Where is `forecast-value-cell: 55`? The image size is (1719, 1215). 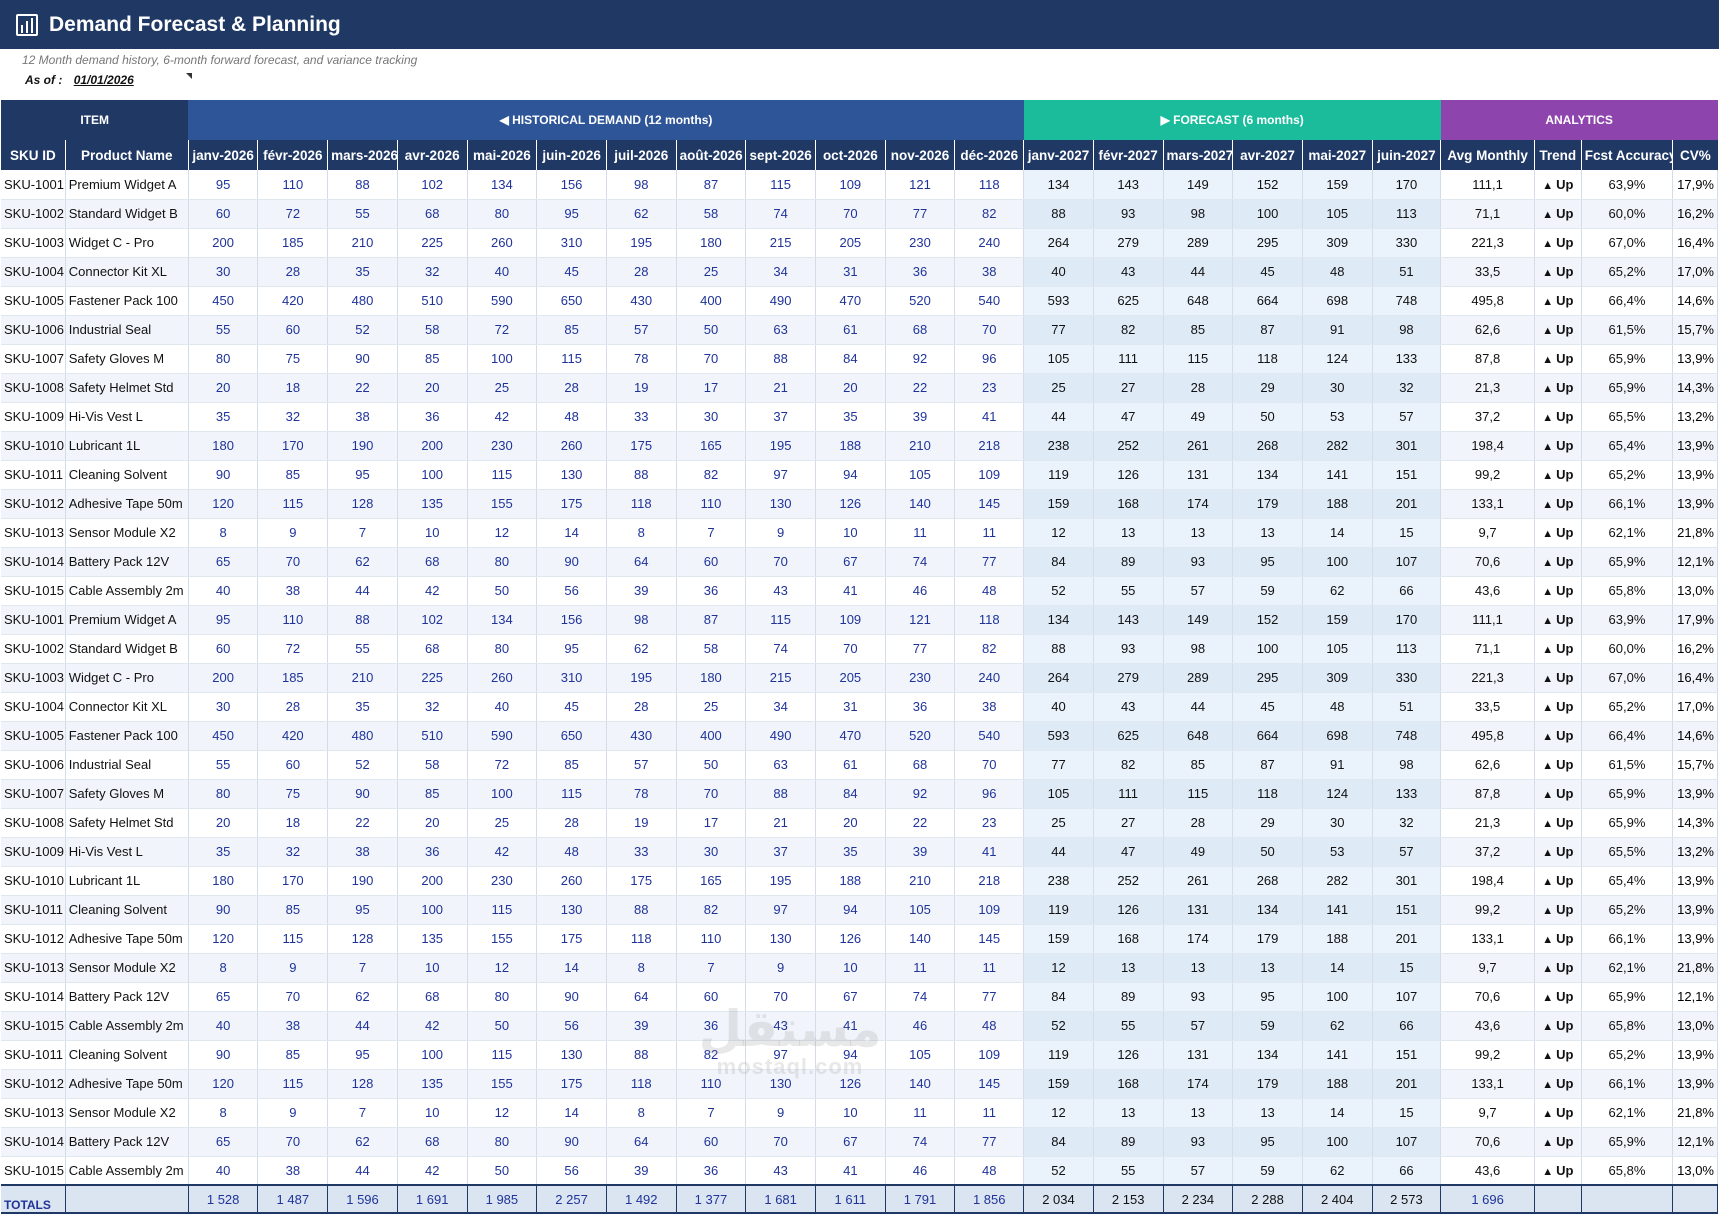
forecast-value-cell: 55 is located at coordinates (1128, 591).